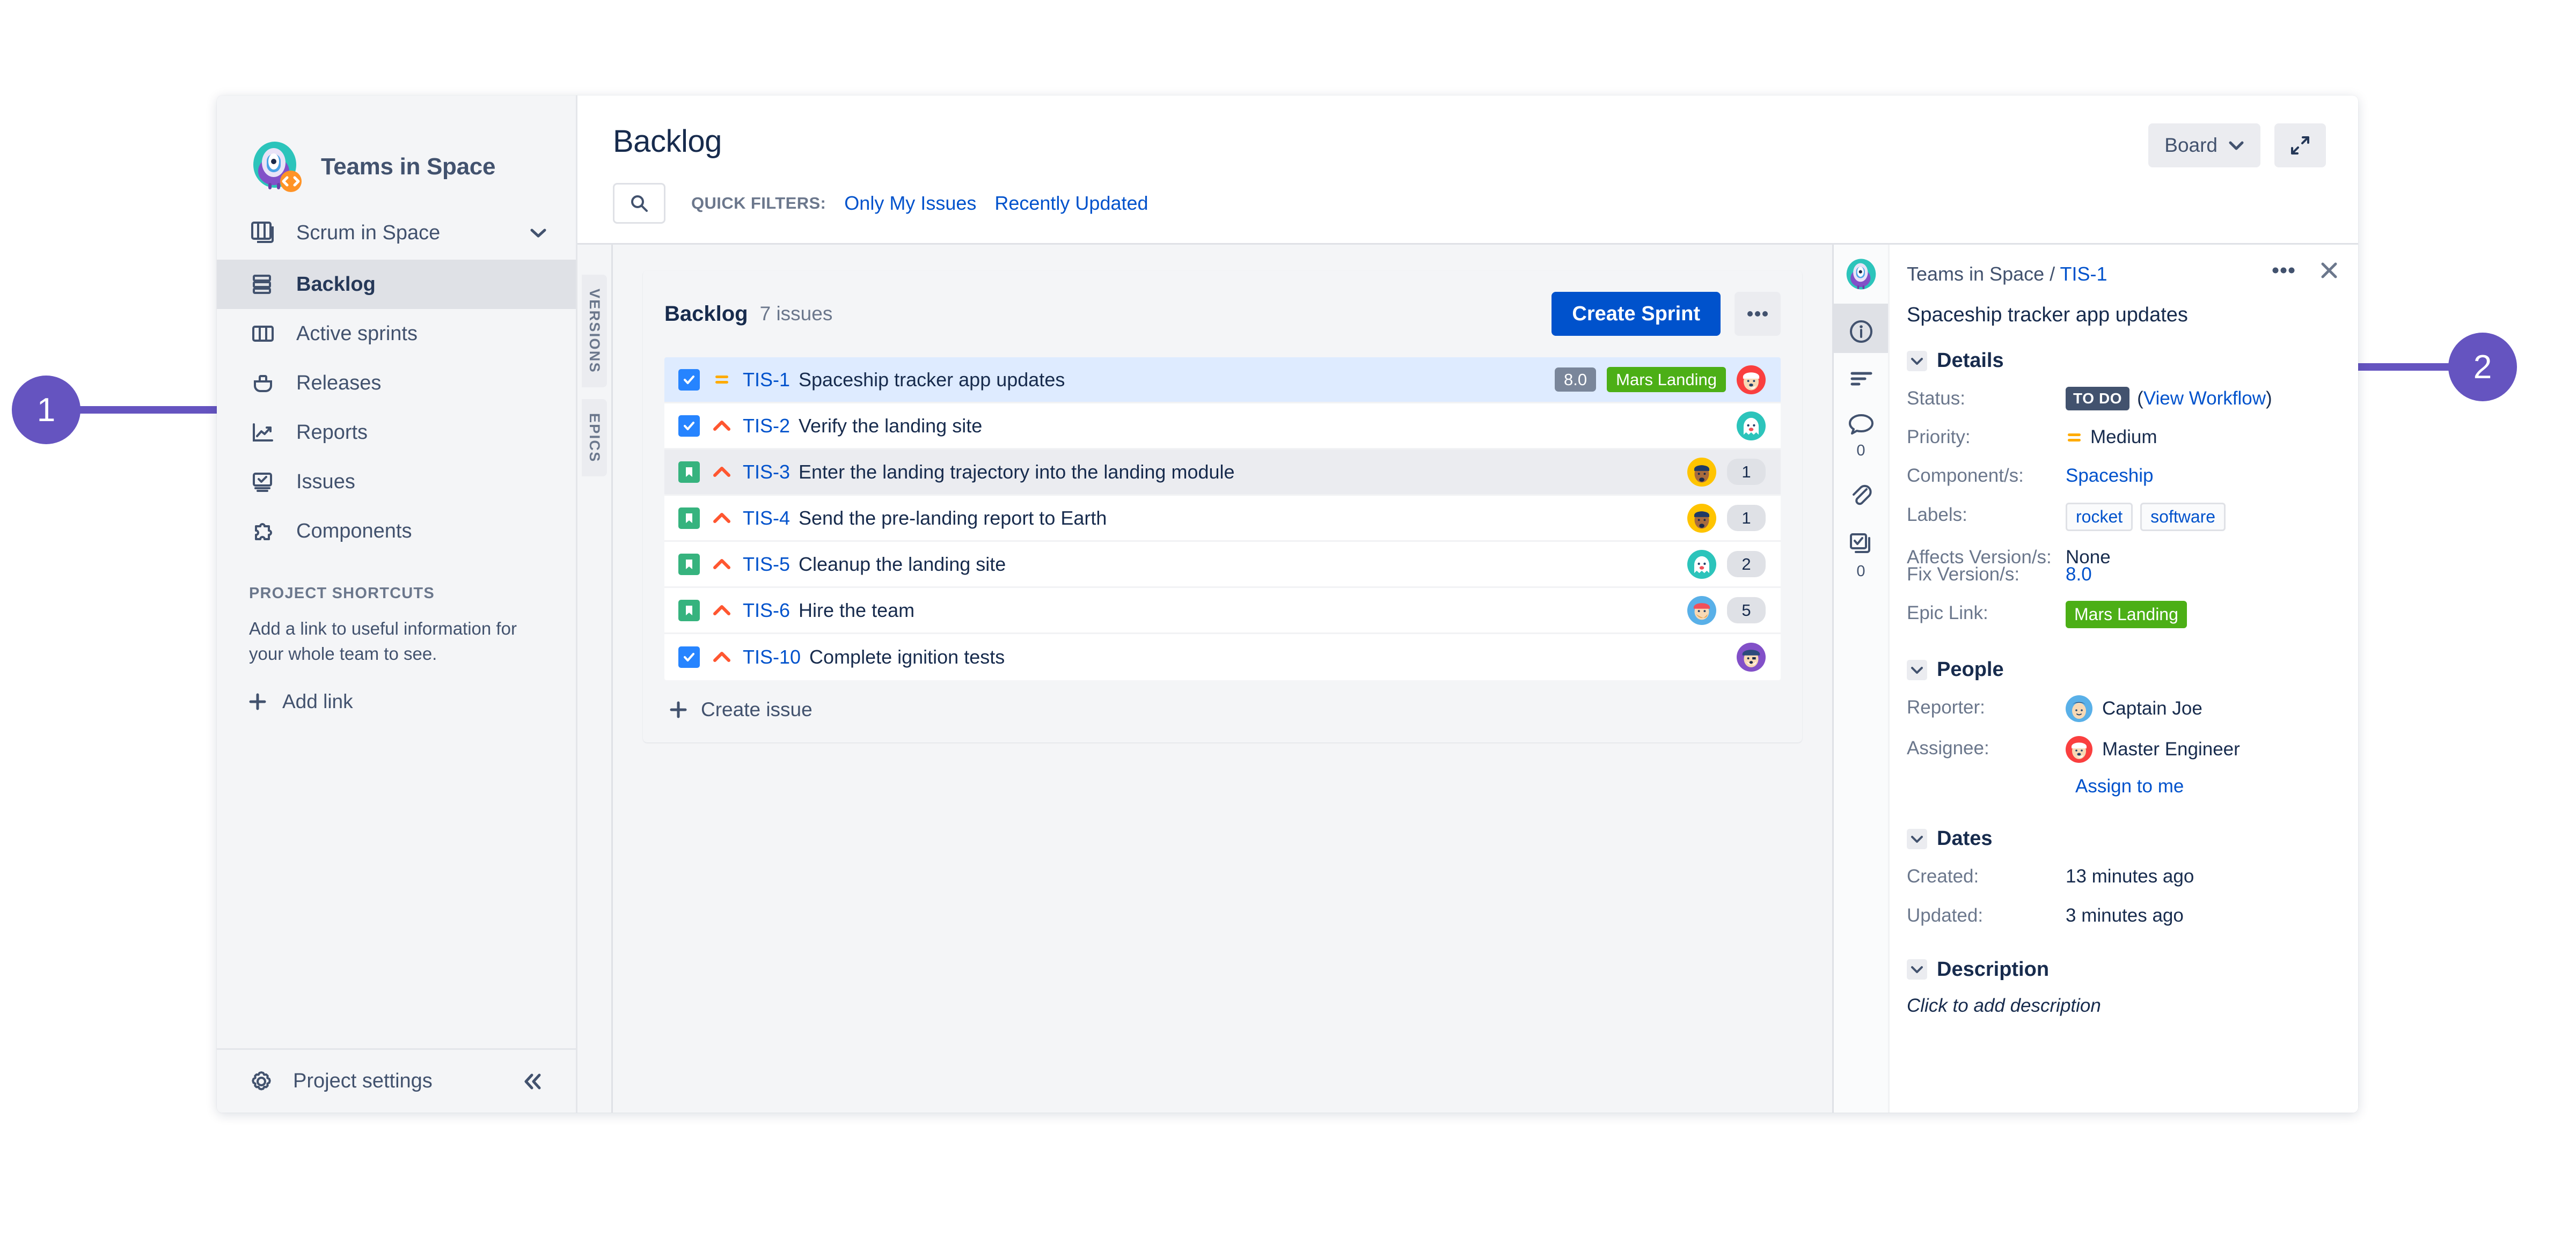 This screenshot has width=2576, height=1236. I want to click on detail-tab-subtasks: 0, so click(1861, 553).